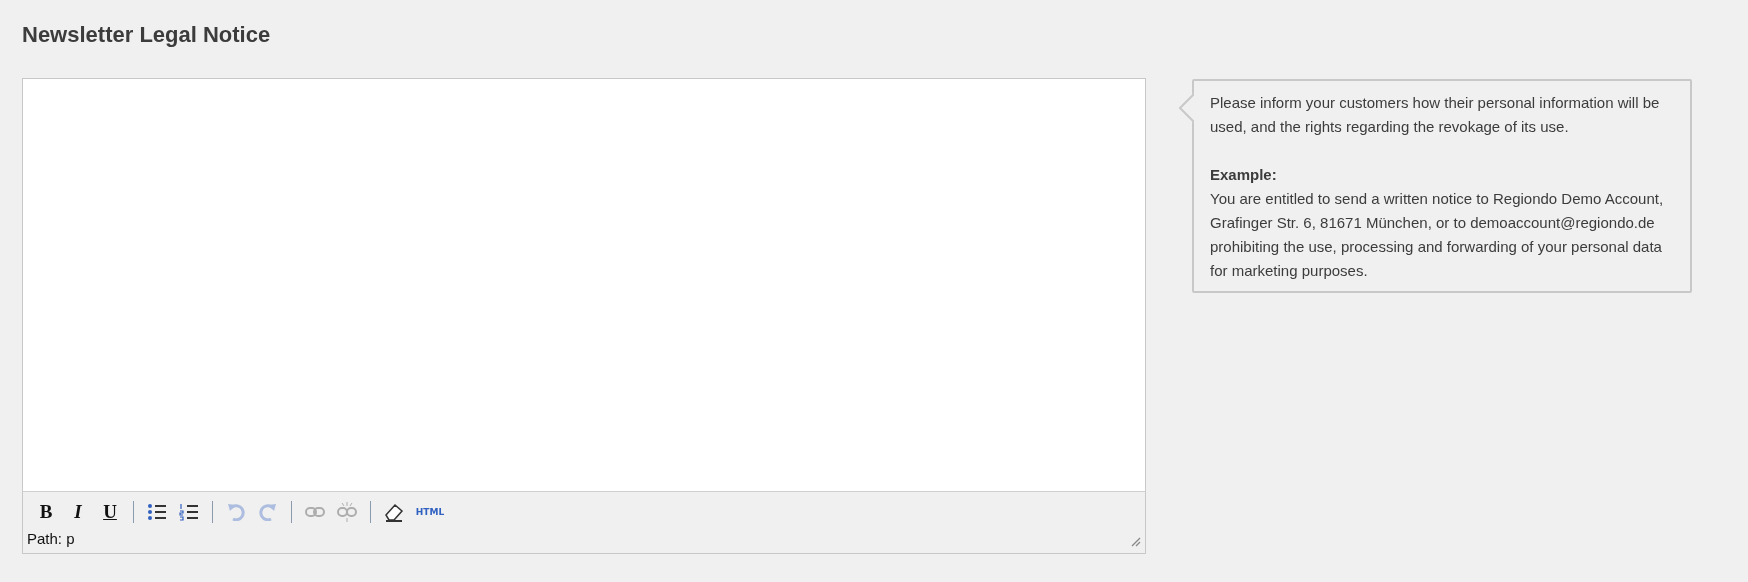  I want to click on underline-button: U, so click(110, 512).